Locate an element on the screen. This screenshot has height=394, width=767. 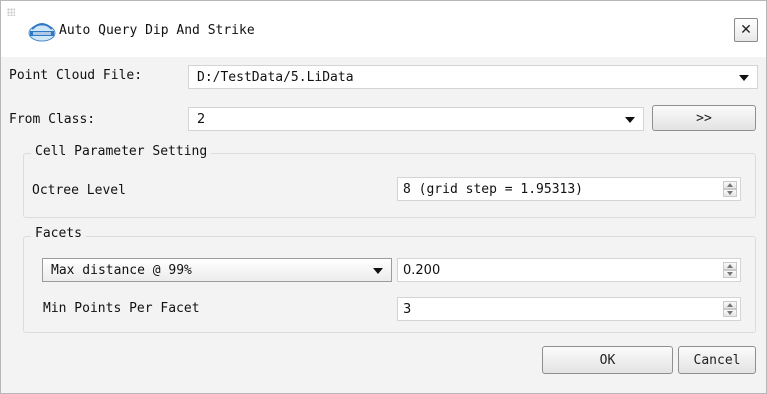
ok-button: OK is located at coordinates (607, 360).